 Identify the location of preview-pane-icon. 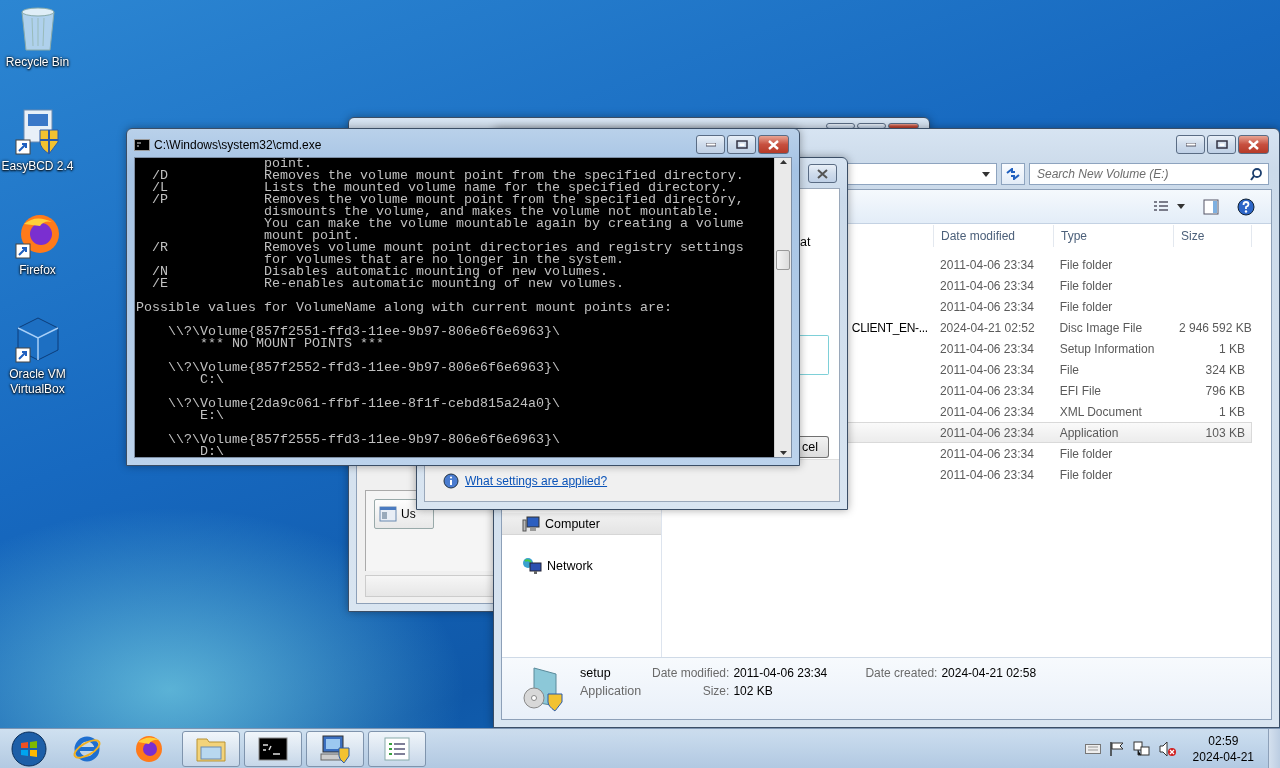
(1211, 206).